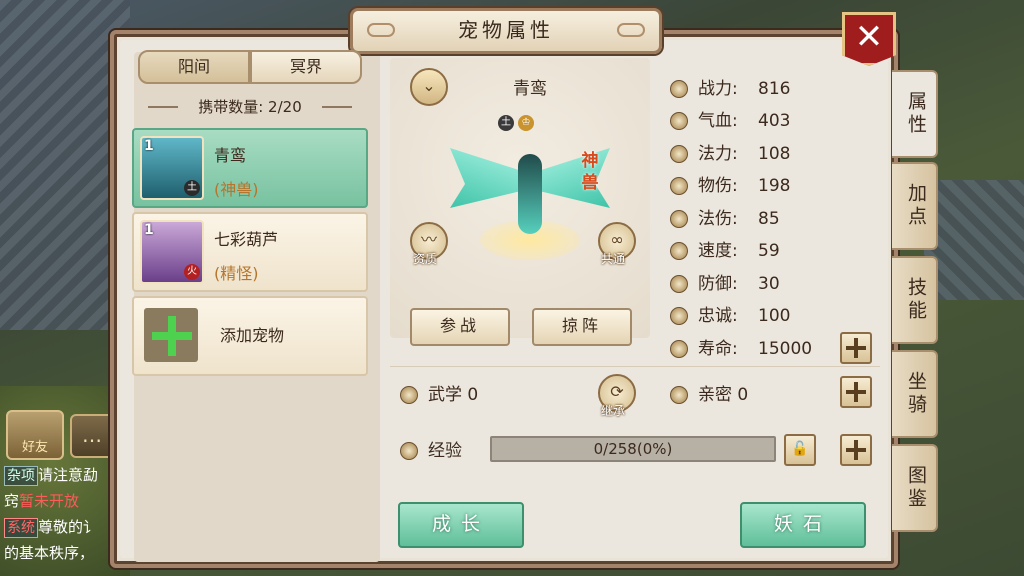 The height and width of the screenshot is (576, 1024). What do you see at coordinates (774, 186) in the screenshot?
I see `stat-value: 198` at bounding box center [774, 186].